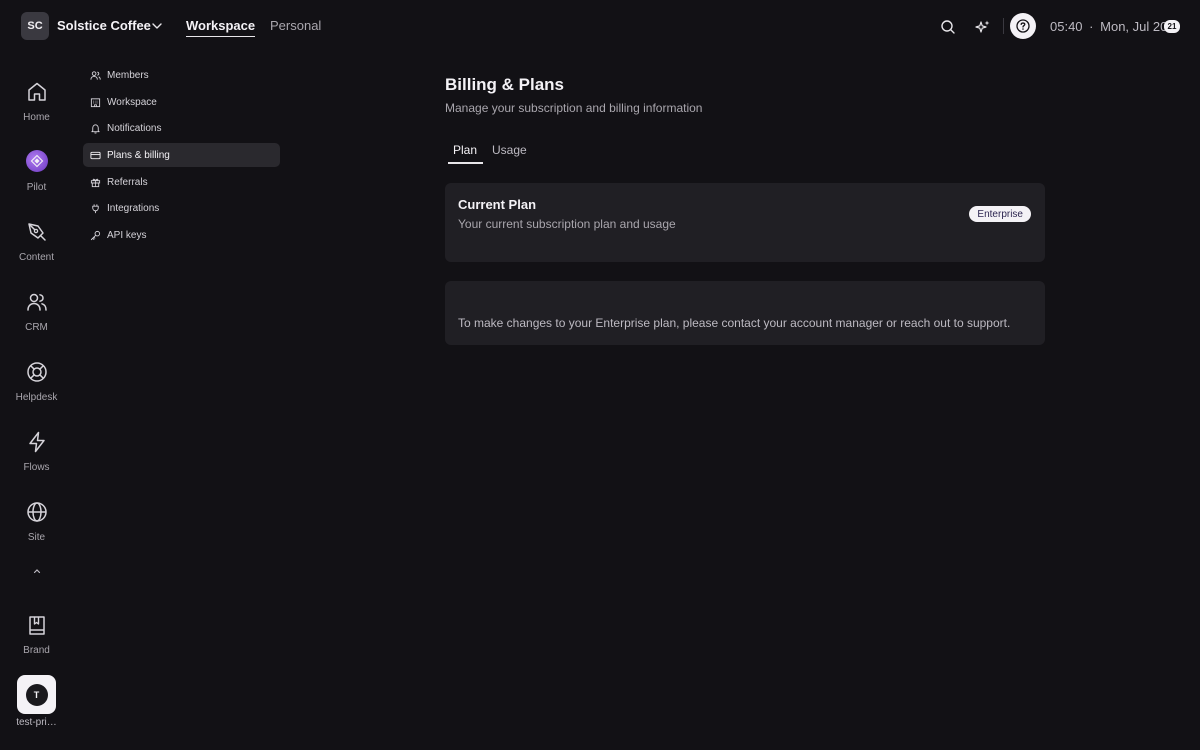 This screenshot has height=750, width=1200. Describe the element at coordinates (465, 150) in the screenshot. I see `tab-plan: Plan` at that location.